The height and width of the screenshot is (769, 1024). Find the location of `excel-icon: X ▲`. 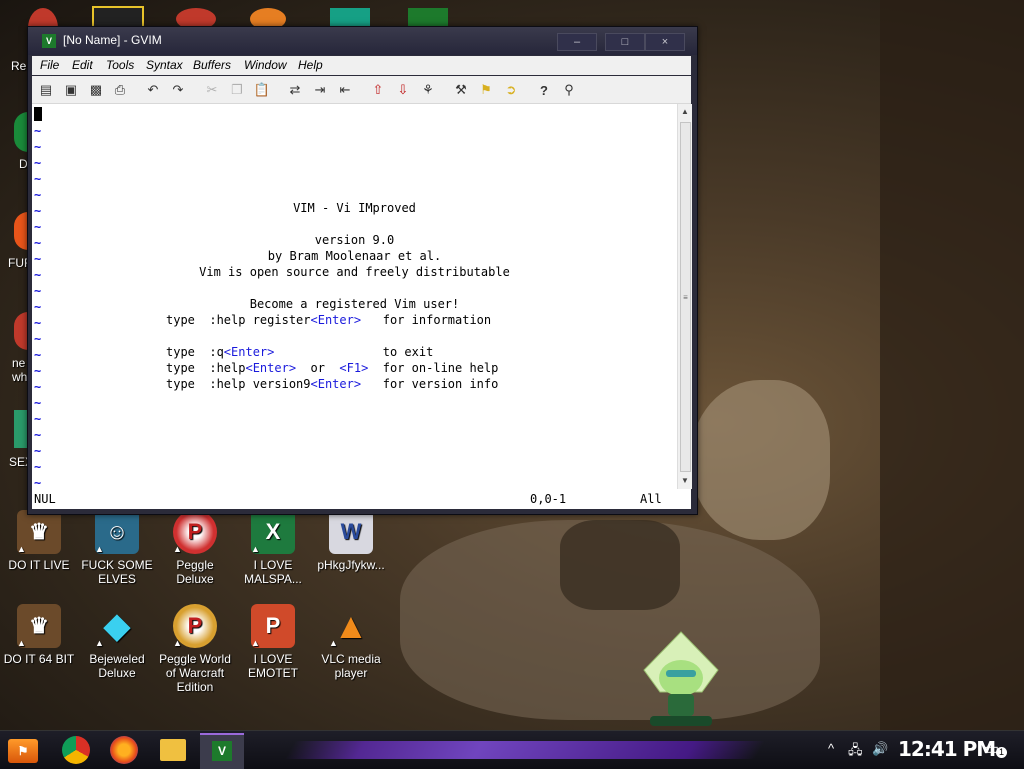

excel-icon: X ▲ is located at coordinates (273, 532).